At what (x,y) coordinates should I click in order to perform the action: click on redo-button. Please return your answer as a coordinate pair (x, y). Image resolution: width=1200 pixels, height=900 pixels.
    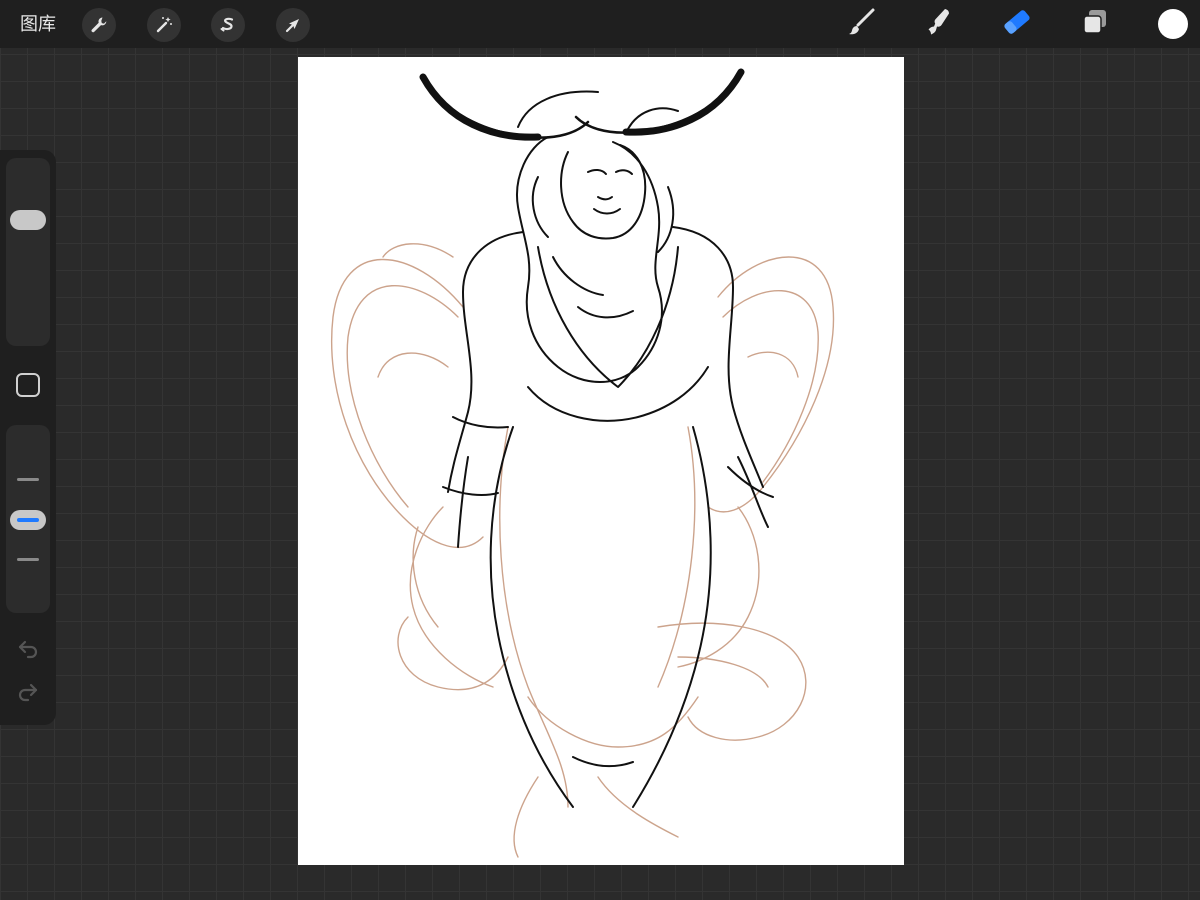
    Looking at the image, I should click on (28, 696).